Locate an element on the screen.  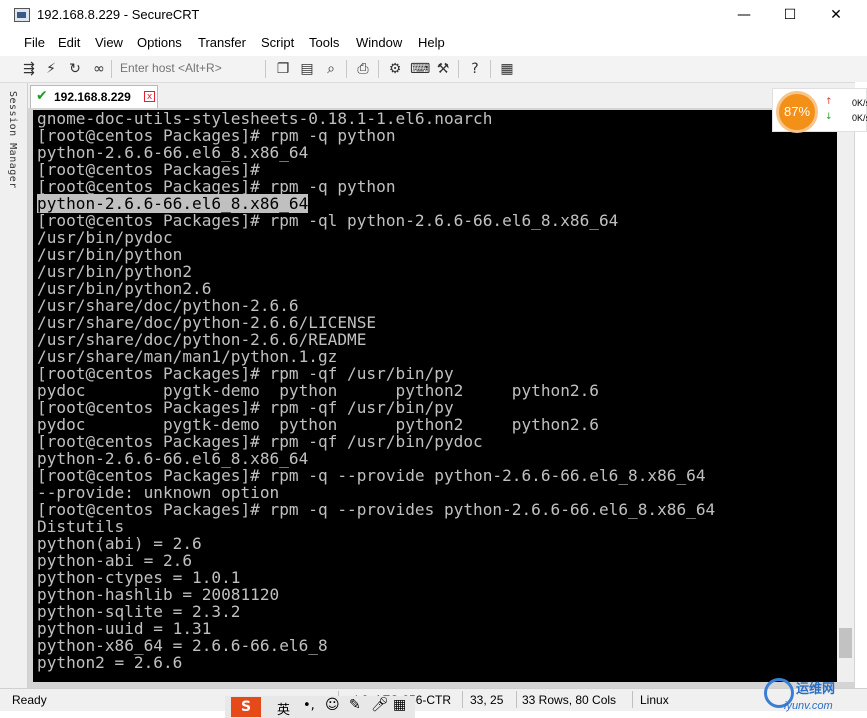
help-icon: ? is located at coordinates (475, 69).